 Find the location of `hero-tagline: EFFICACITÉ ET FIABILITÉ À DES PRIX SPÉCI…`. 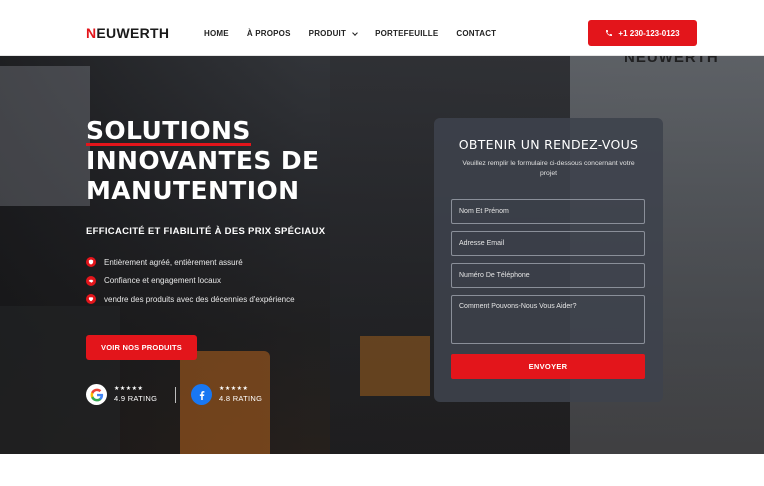

hero-tagline: EFFICACITÉ ET FIABILITÉ À DES PRIX SPÉCI… is located at coordinates (206, 231).